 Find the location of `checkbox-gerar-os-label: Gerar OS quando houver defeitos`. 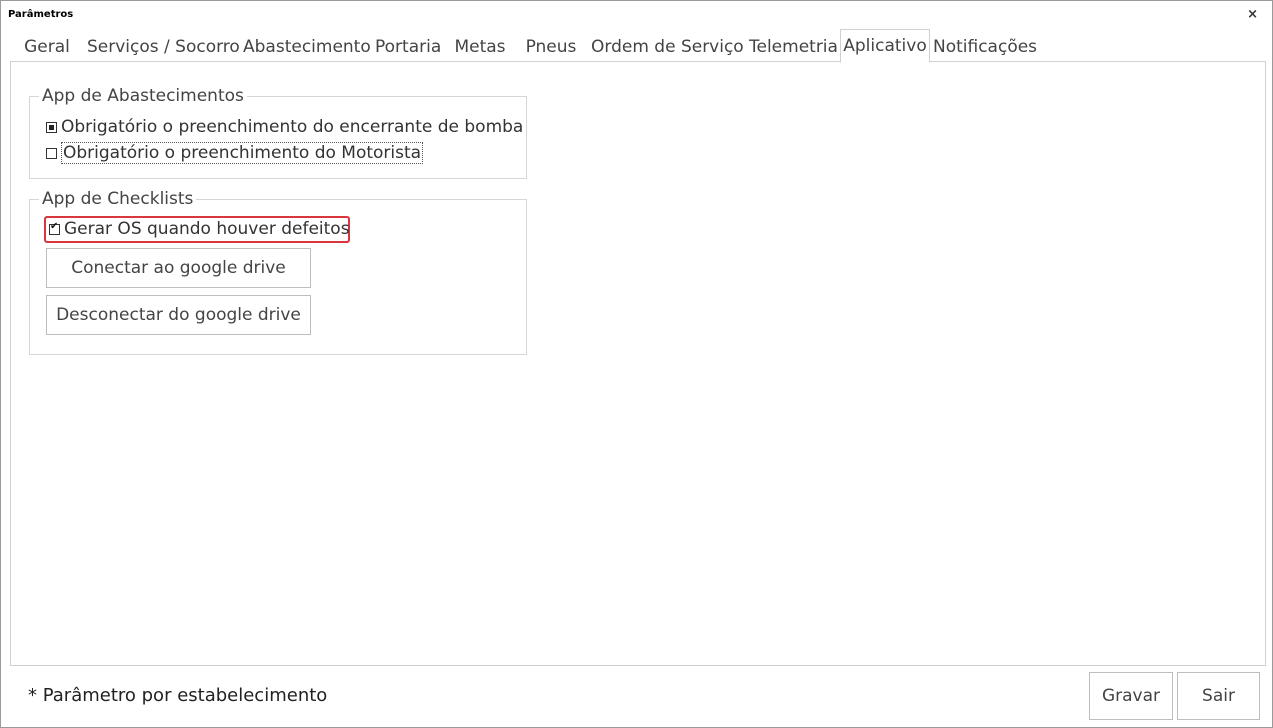

checkbox-gerar-os-label: Gerar OS quando houver defeitos is located at coordinates (207, 229).